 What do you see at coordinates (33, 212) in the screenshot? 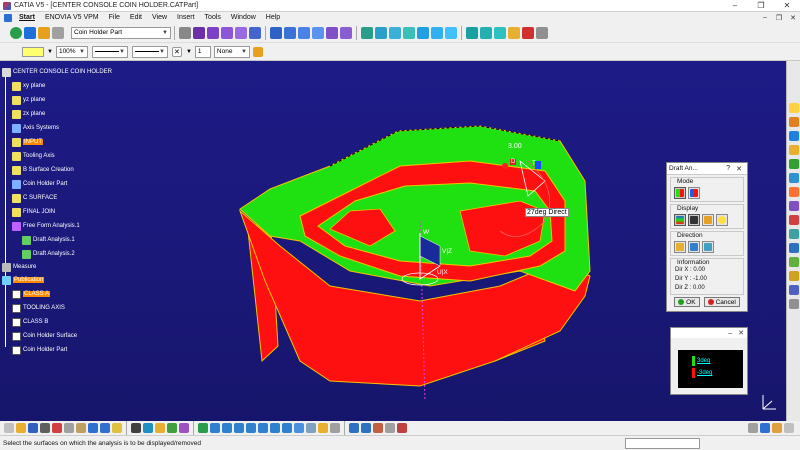
I see `tree-item-final-join: FINAL JOIN` at bounding box center [33, 212].